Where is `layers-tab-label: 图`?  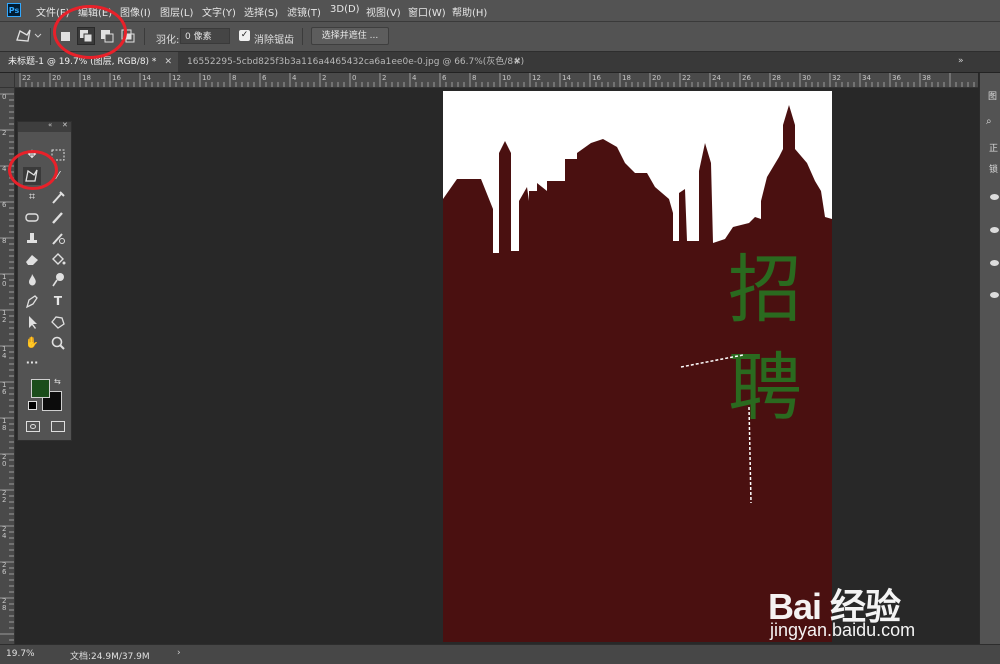 layers-tab-label: 图 is located at coordinates (994, 95).